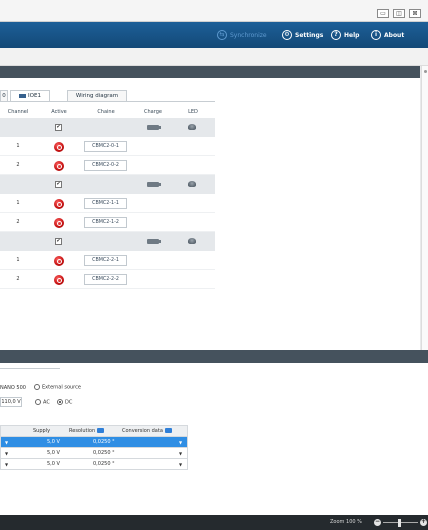 The image size is (428, 530). Describe the element at coordinates (82, 431) in the screenshot. I see `resolution-label: Resolution` at that location.